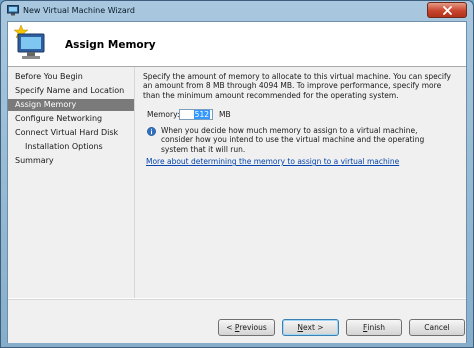  What do you see at coordinates (253, 327) in the screenshot?
I see `previous-button-rest: revious` at bounding box center [253, 327].